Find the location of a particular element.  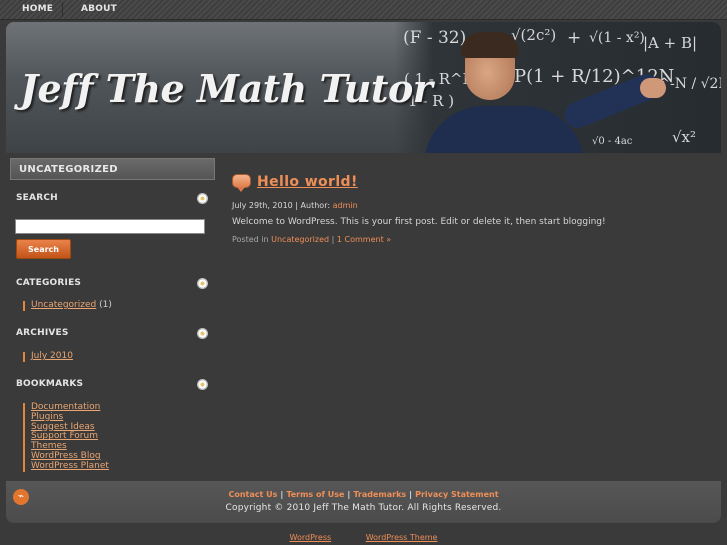

equation: √(2c²) is located at coordinates (534, 35).